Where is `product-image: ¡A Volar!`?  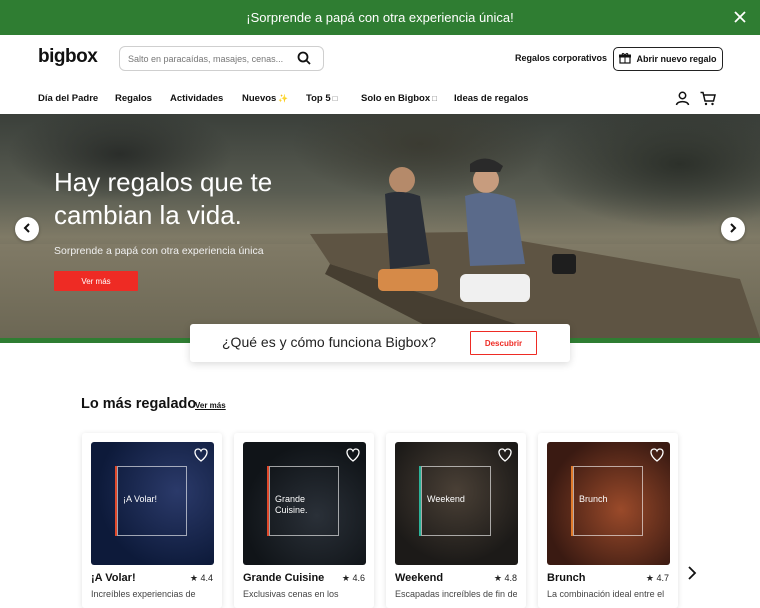
product-image: ¡A Volar! is located at coordinates (152, 503).